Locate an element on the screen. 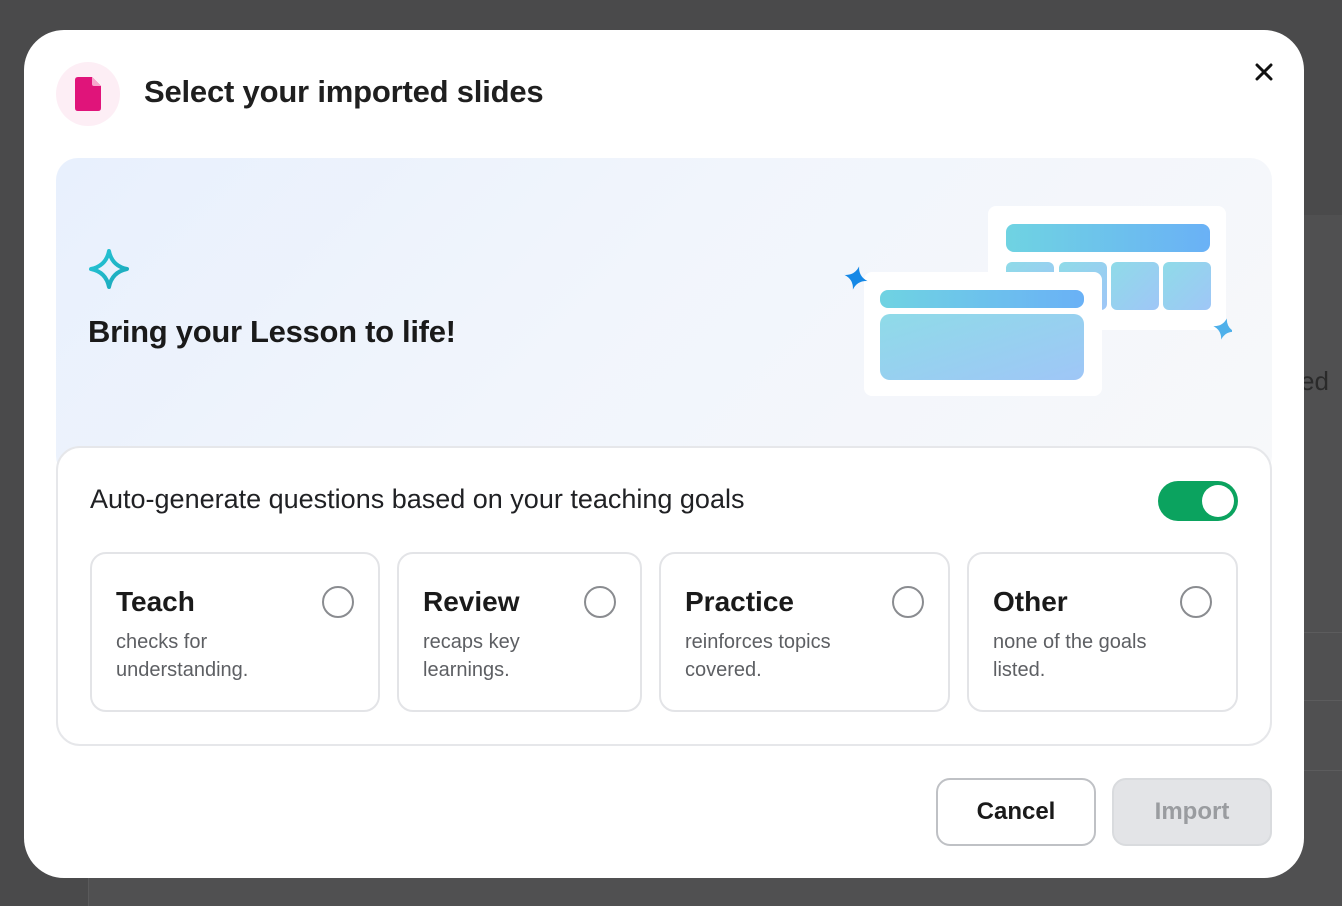  auto-generate-toggle is located at coordinates (1198, 501).